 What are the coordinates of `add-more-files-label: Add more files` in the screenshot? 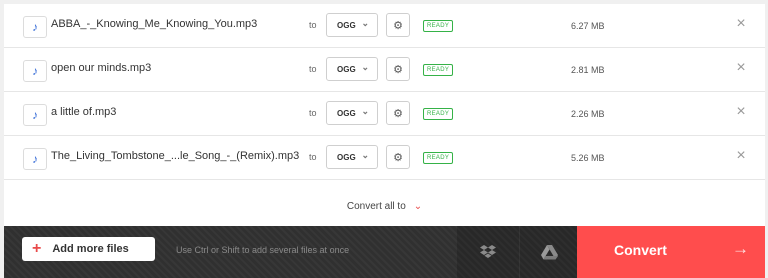 It's located at (90, 249).